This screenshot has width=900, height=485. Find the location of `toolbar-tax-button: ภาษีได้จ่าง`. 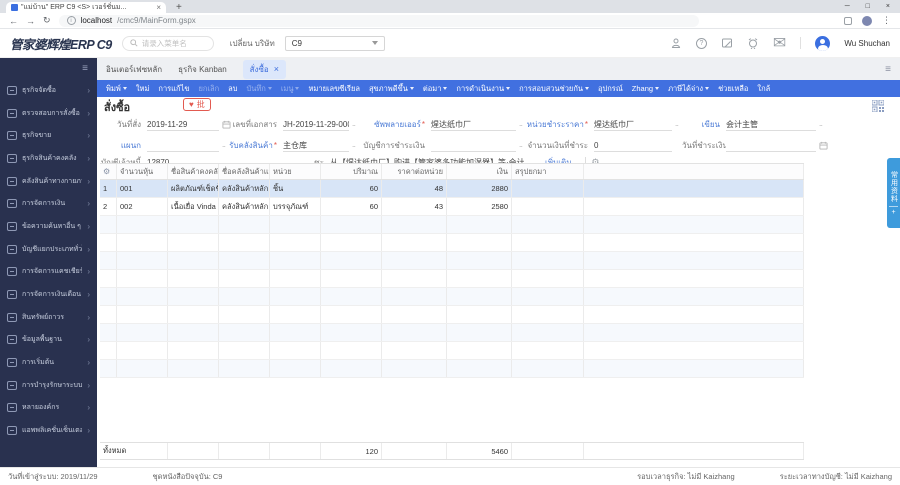

toolbar-tax-button: ภาษีได้จ่าง is located at coordinates (689, 89).